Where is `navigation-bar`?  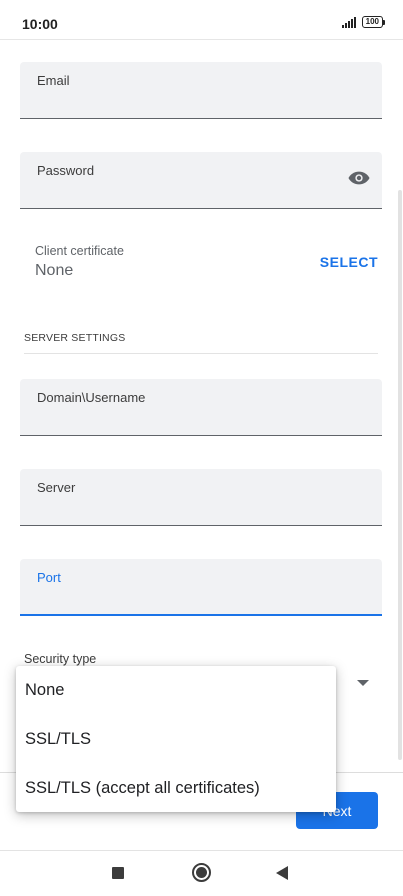 navigation-bar is located at coordinates (201, 873).